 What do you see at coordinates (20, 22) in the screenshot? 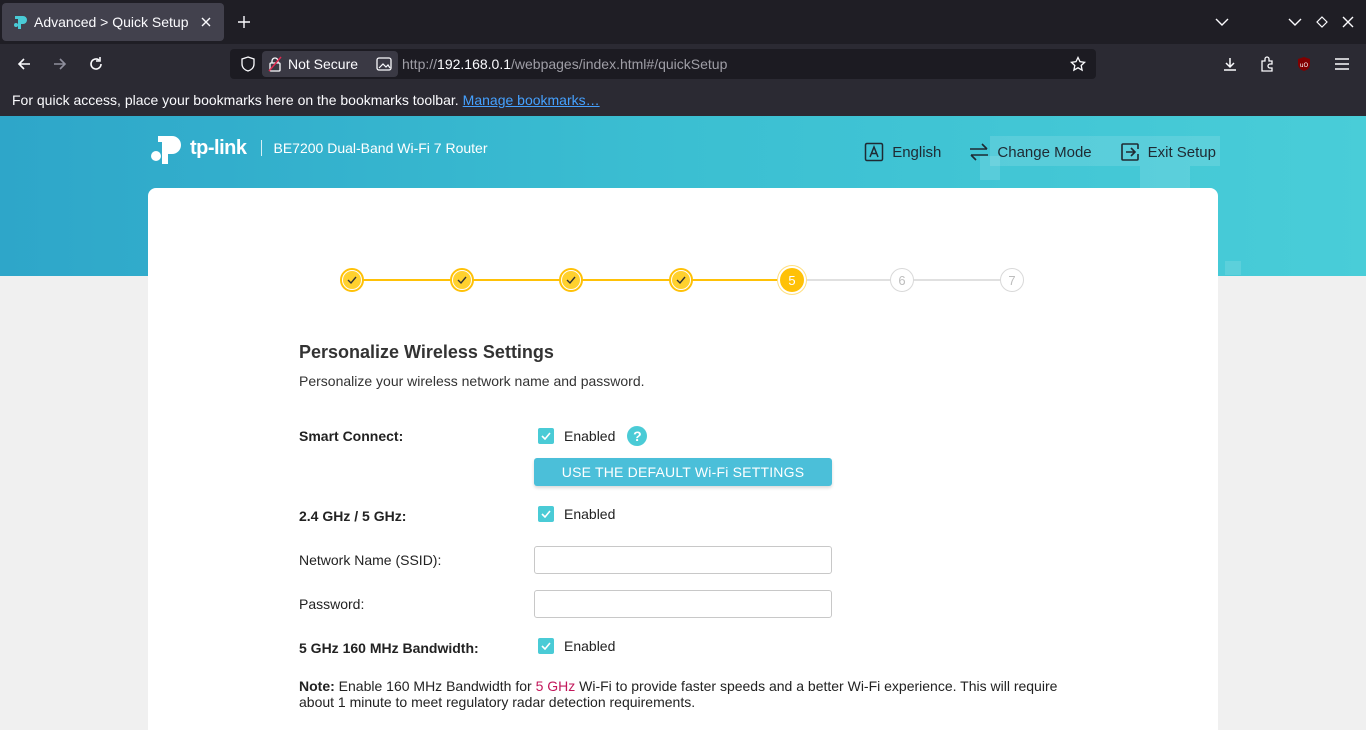
I see `tplink-favicon-icon` at bounding box center [20, 22].